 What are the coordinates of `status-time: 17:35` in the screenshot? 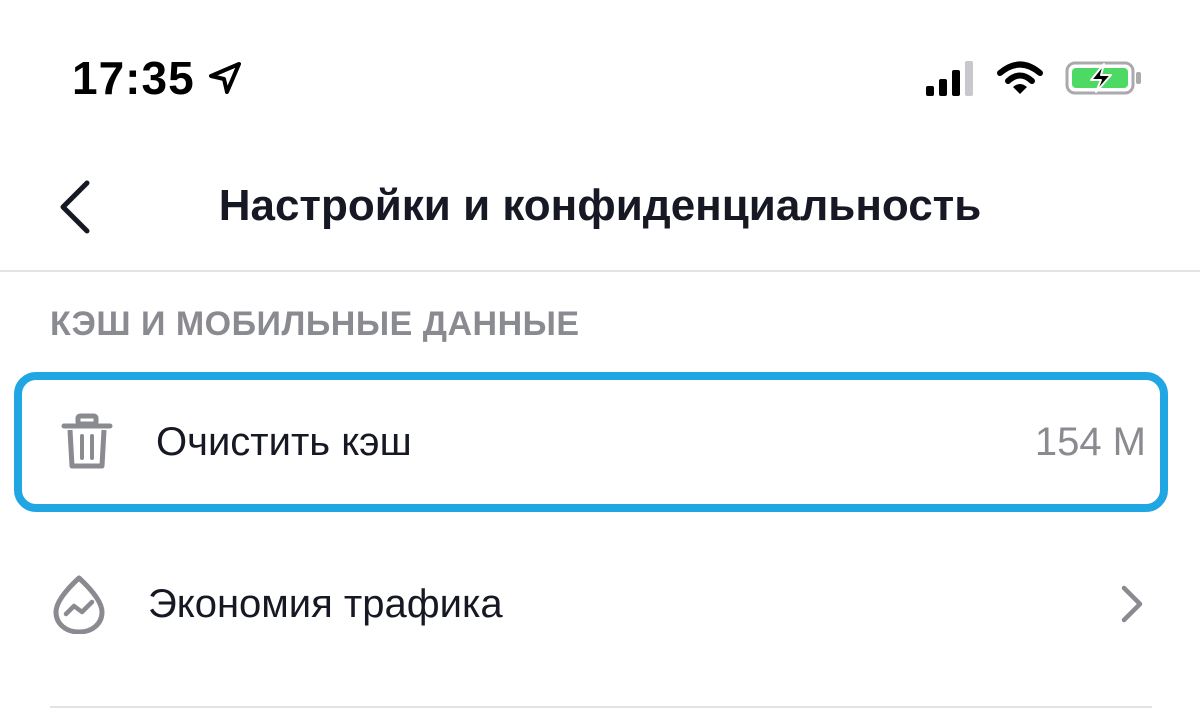 It's located at (133, 78).